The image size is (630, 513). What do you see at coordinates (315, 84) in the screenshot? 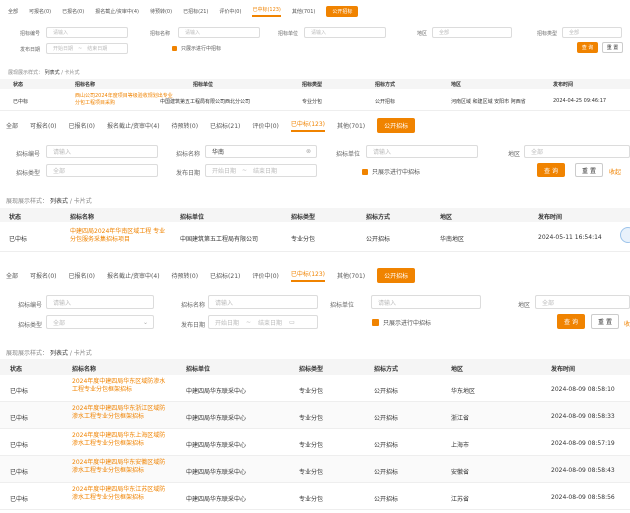
I see `table-header-small: 状态 招标名称 招标单位 招标类型 招标方式 地区 发布时间` at bounding box center [315, 84].